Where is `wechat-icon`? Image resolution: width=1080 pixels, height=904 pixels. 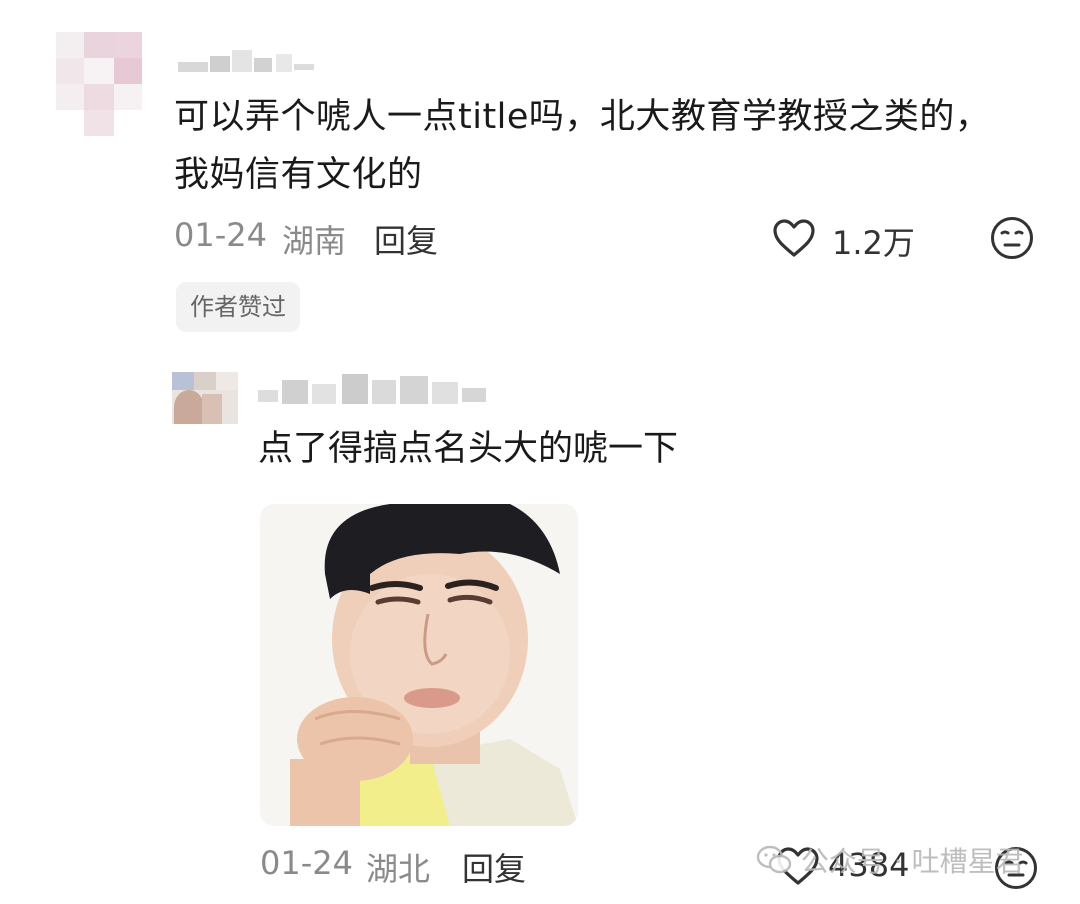 wechat-icon is located at coordinates (774, 863).